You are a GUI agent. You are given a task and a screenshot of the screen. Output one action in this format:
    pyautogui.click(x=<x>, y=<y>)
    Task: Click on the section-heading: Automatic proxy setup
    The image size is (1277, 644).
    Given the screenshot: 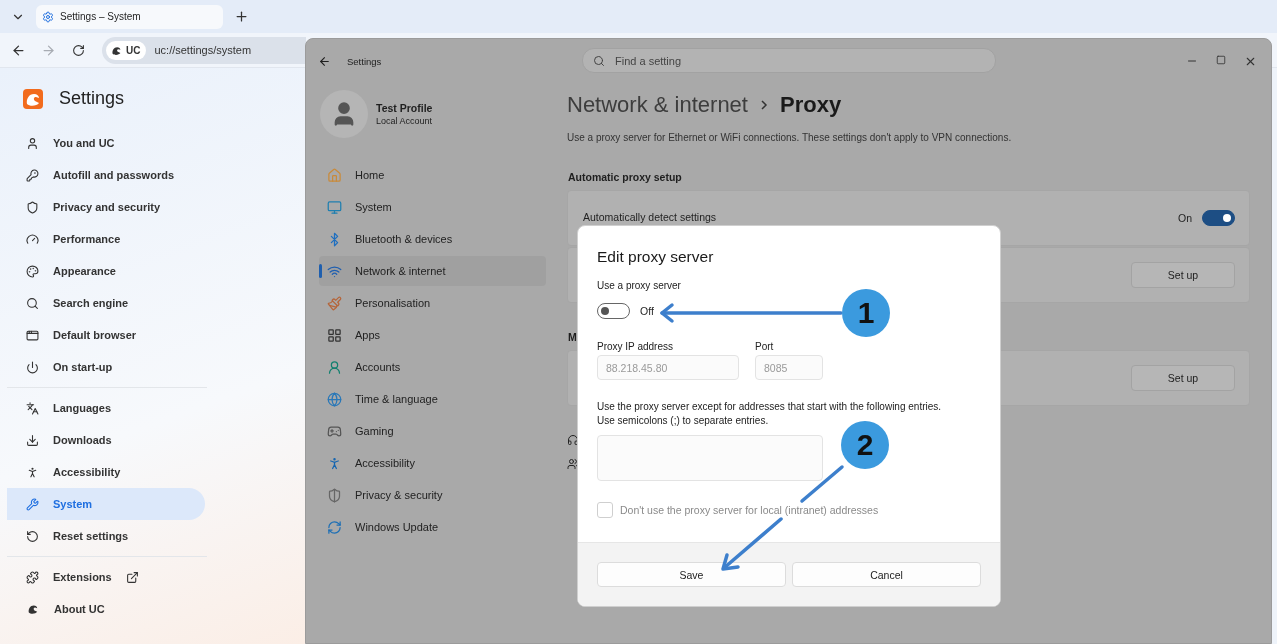 What is the action you would take?
    pyautogui.click(x=625, y=177)
    